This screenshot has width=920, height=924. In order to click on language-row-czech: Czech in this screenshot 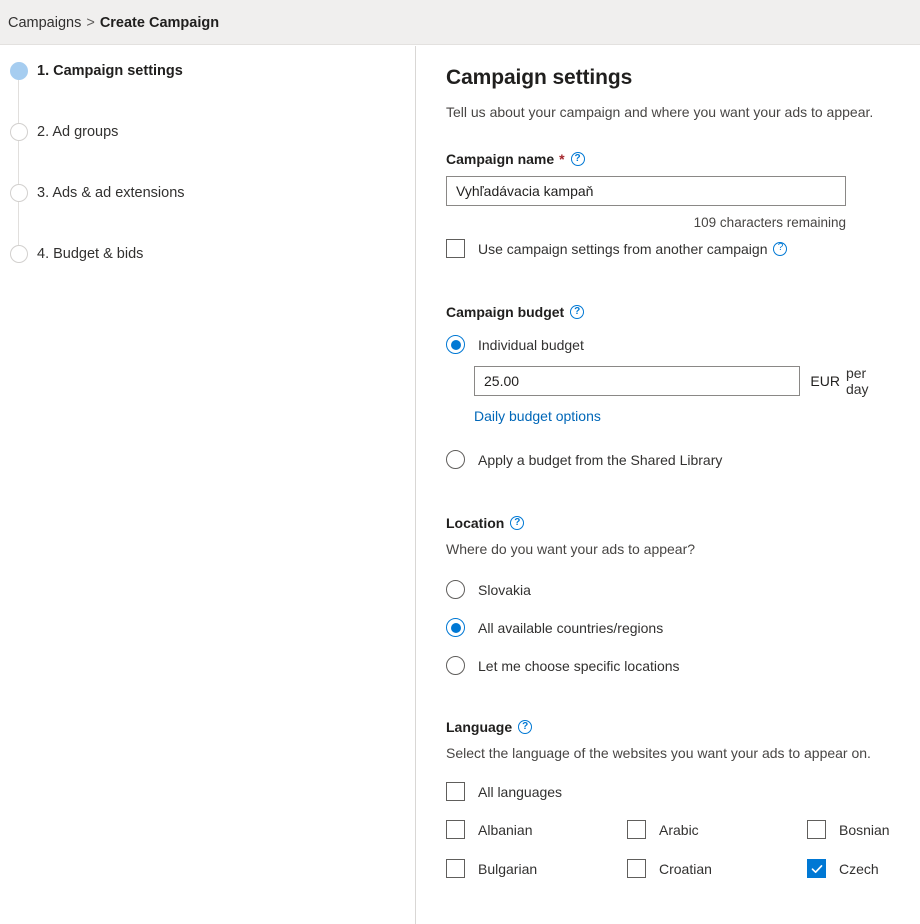, I will do `click(848, 868)`.